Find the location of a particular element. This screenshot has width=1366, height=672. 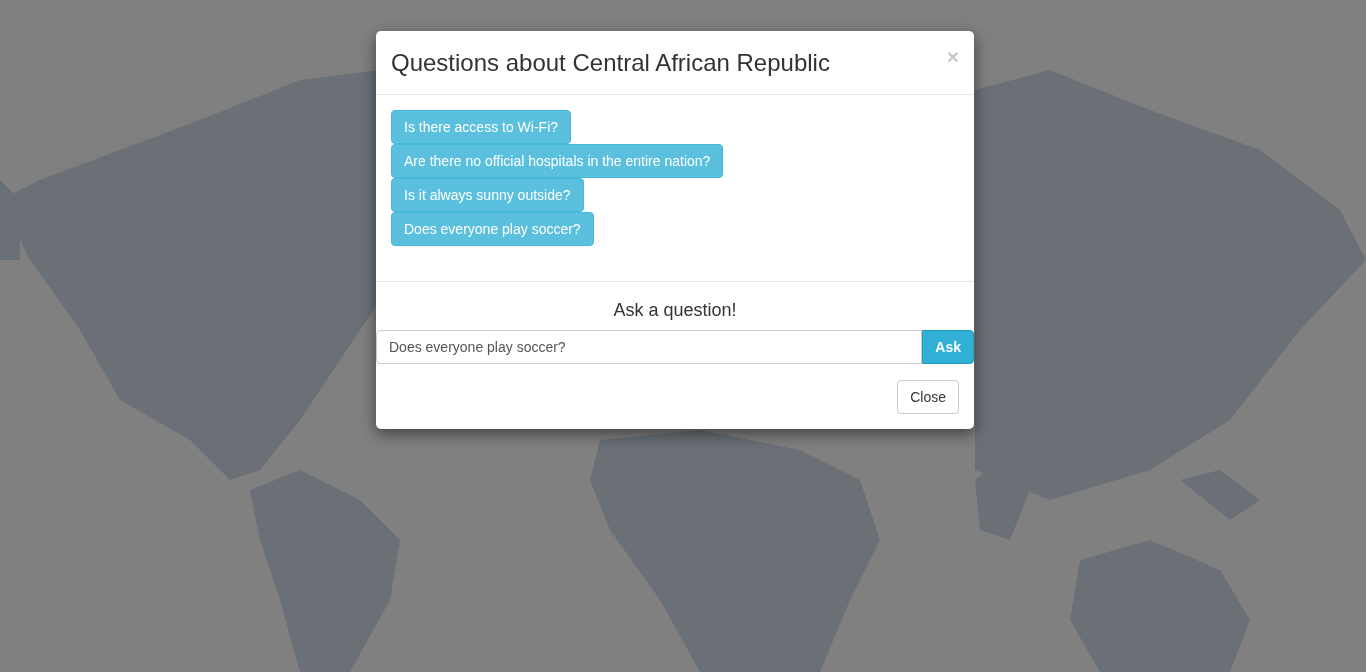

question-button: Is it always sunny outside? is located at coordinates (487, 195).